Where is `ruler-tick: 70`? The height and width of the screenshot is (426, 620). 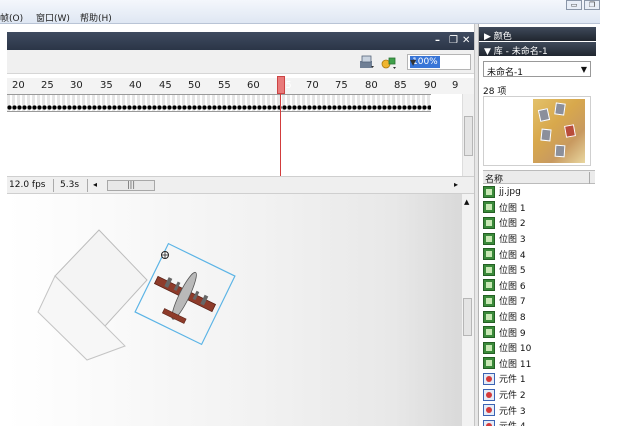 ruler-tick: 70 is located at coordinates (312, 85).